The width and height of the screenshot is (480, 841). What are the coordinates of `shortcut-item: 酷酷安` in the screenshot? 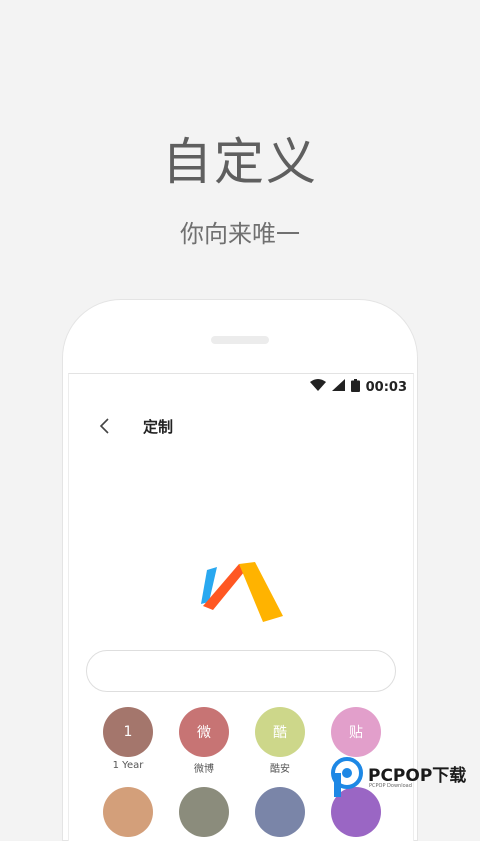 It's located at (280, 741).